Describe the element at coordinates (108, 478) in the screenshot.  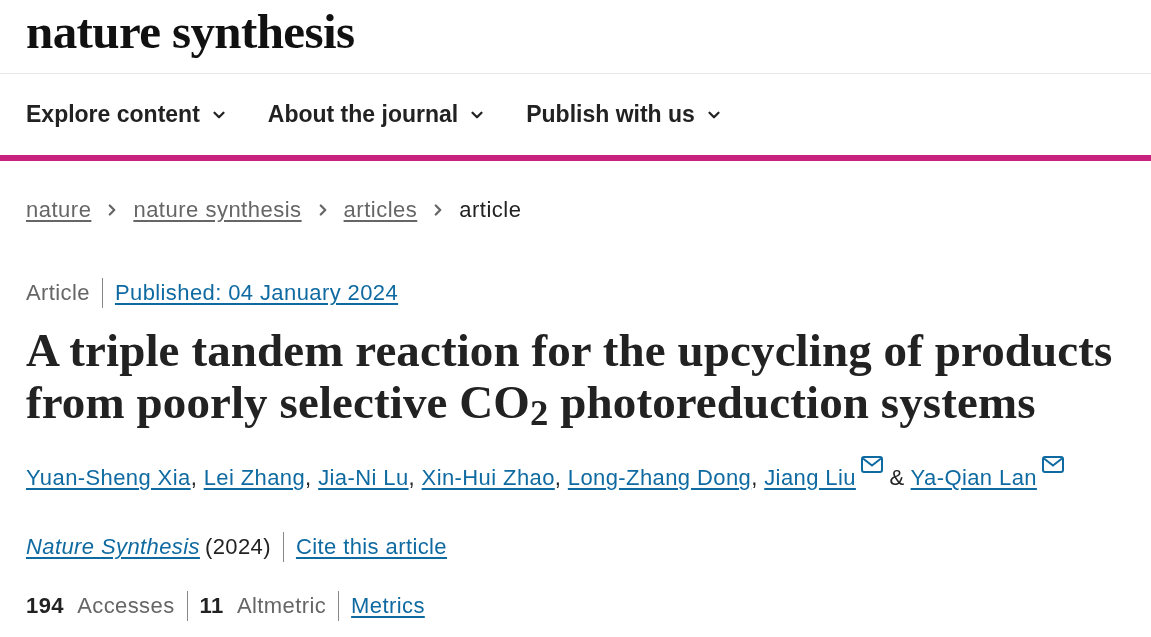
I see `author-link: Yuan-Sheng Xia` at that location.